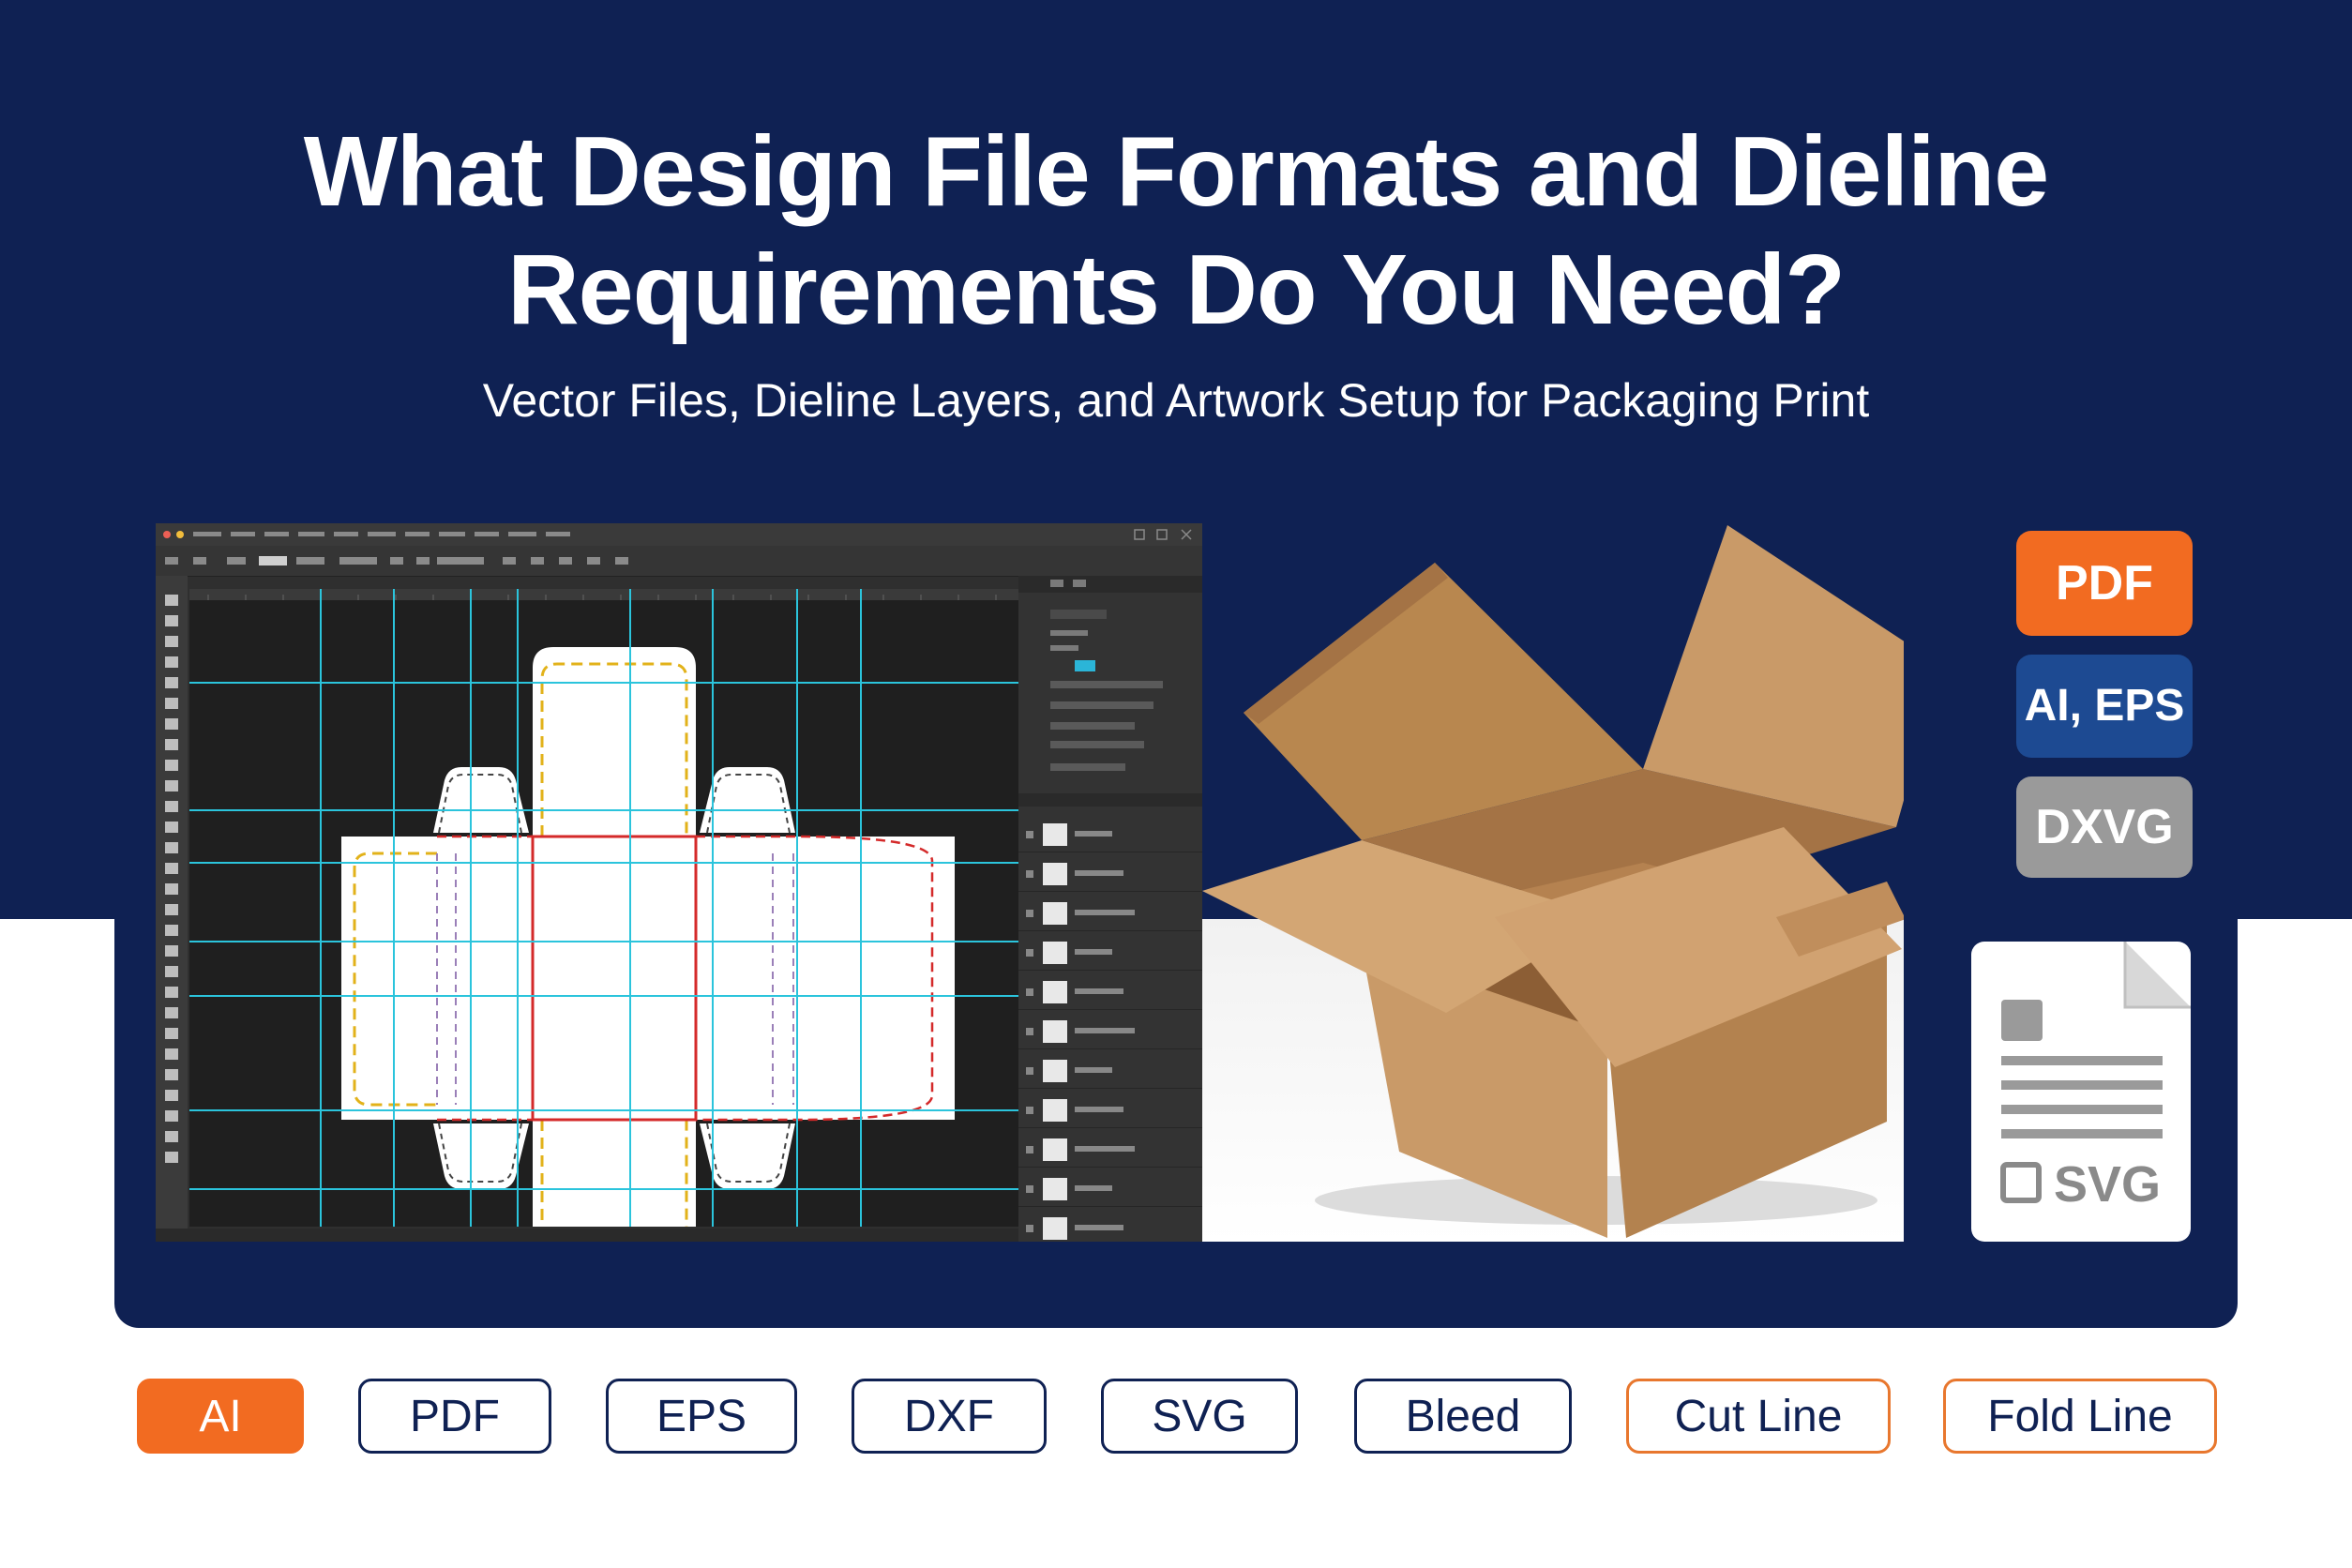  What do you see at coordinates (1085, 665) in the screenshot?
I see `selected-swatch` at bounding box center [1085, 665].